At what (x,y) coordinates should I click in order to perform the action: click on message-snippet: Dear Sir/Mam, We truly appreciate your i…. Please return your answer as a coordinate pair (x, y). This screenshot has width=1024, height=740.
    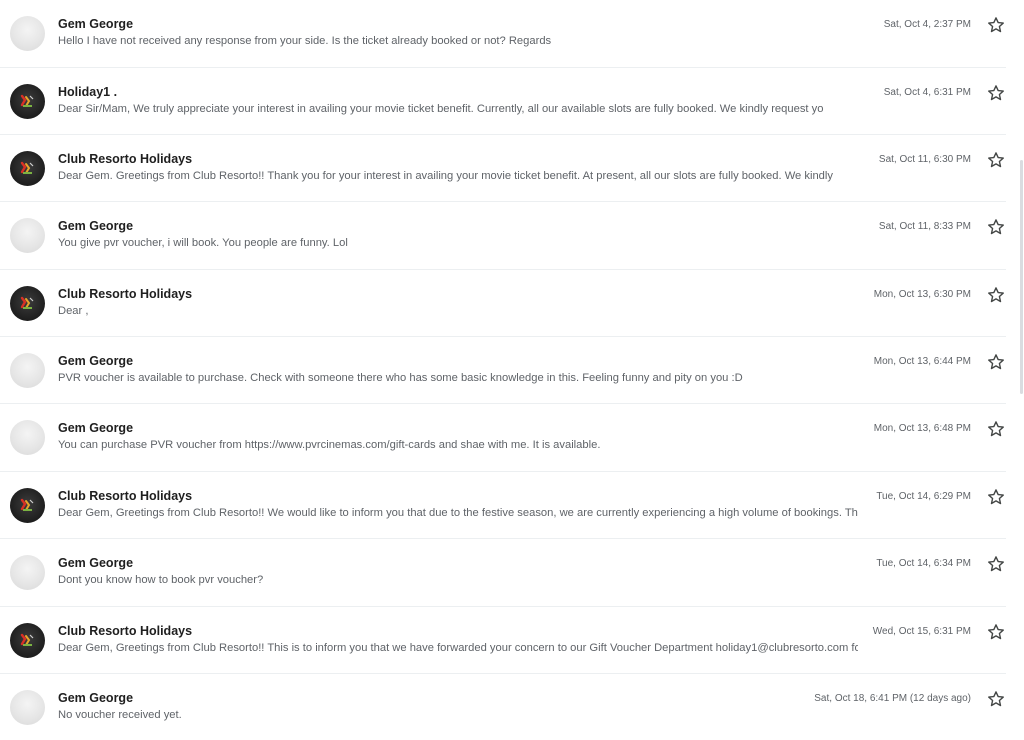
    Looking at the image, I should click on (441, 109).